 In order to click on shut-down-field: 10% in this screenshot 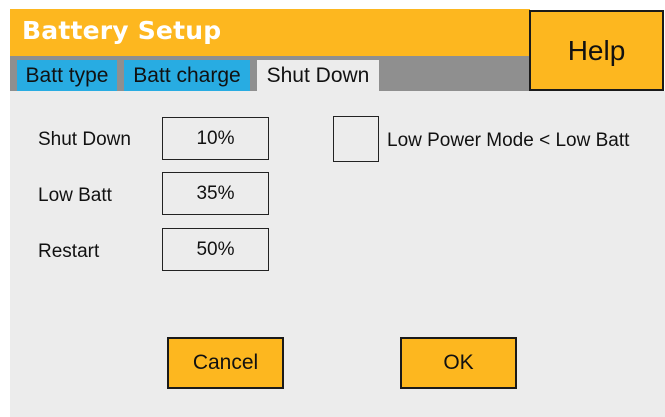, I will do `click(215, 138)`.